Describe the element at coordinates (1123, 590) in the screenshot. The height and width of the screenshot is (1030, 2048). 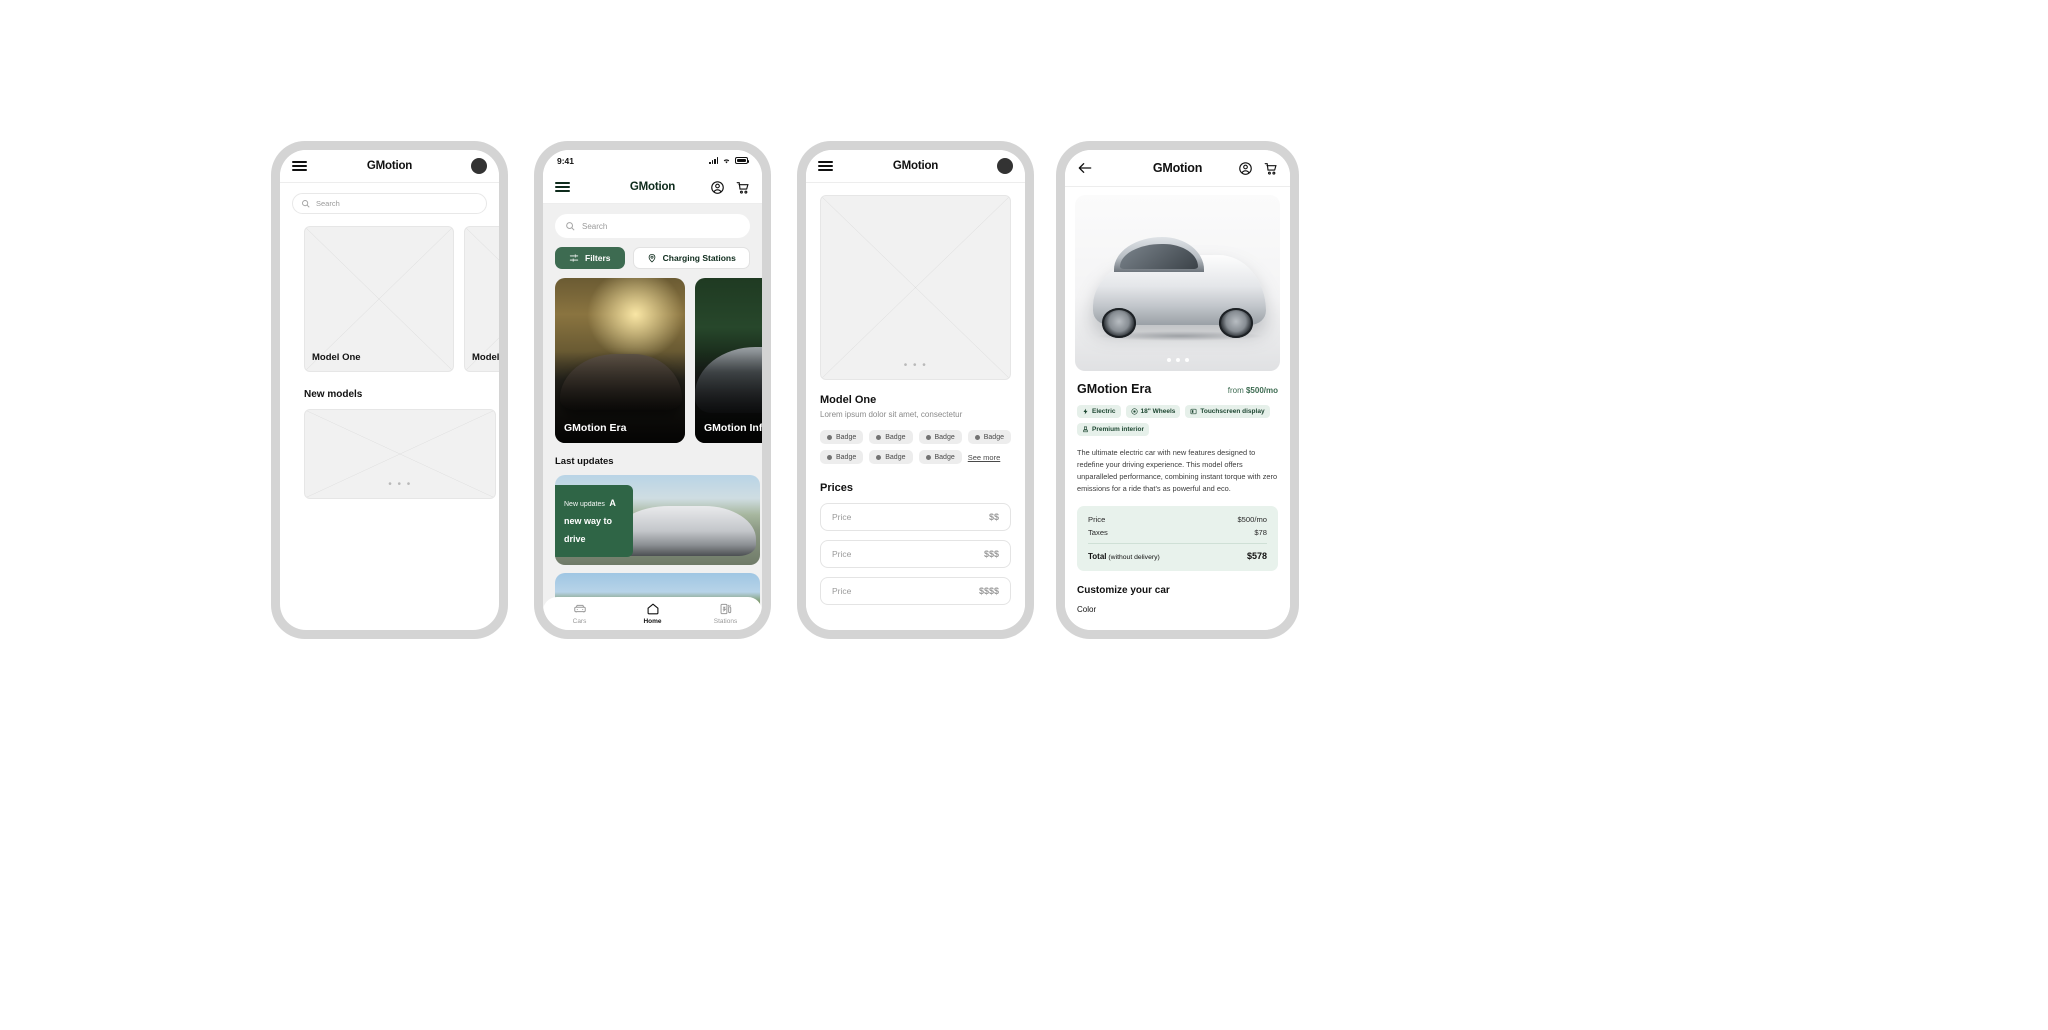
I see `section-title-customize: Customize your car` at that location.